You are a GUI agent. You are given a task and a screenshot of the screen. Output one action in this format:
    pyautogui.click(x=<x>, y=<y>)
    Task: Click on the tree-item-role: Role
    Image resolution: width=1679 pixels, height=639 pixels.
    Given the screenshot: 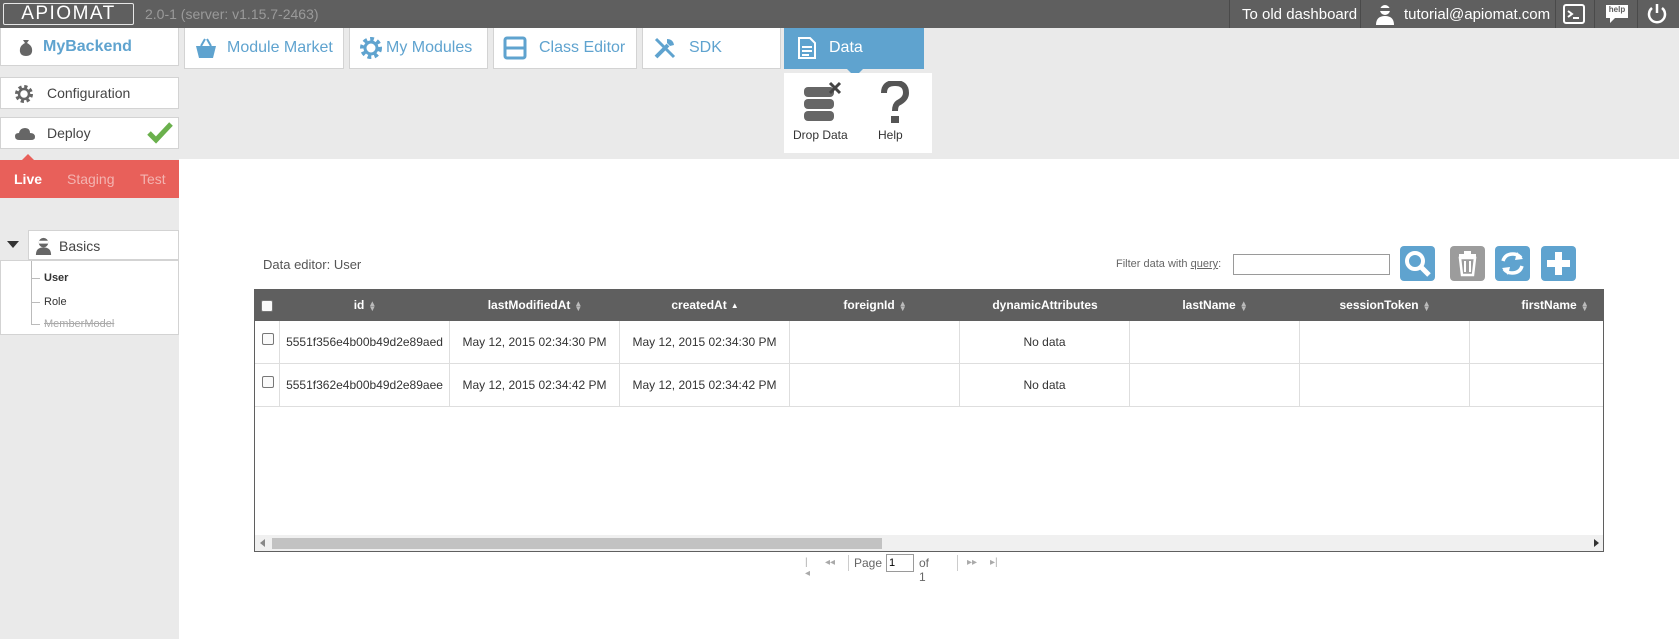 What is the action you would take?
    pyautogui.click(x=55, y=302)
    